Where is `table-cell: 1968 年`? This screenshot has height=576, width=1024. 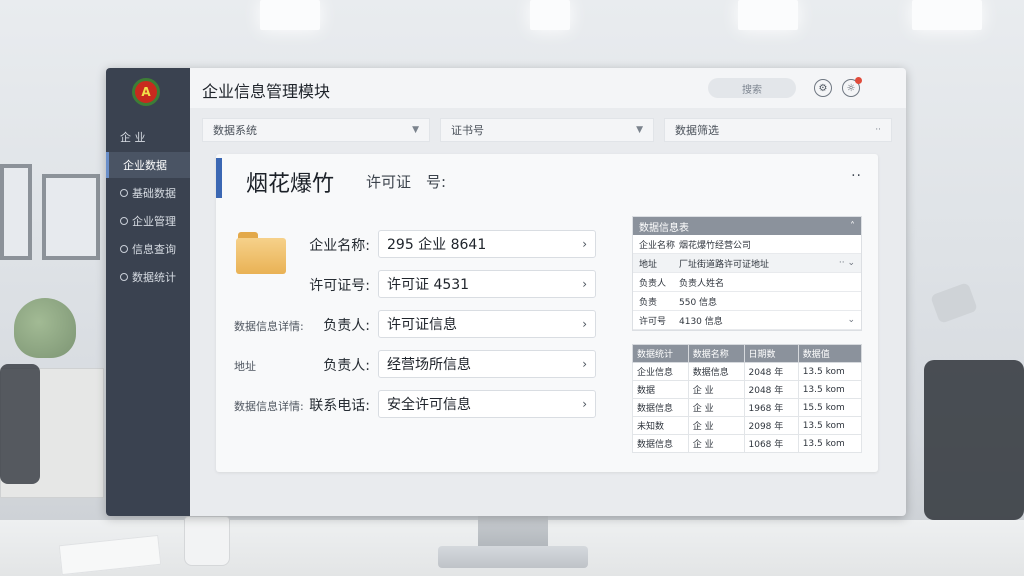
table-cell: 1968 年 is located at coordinates (771, 407).